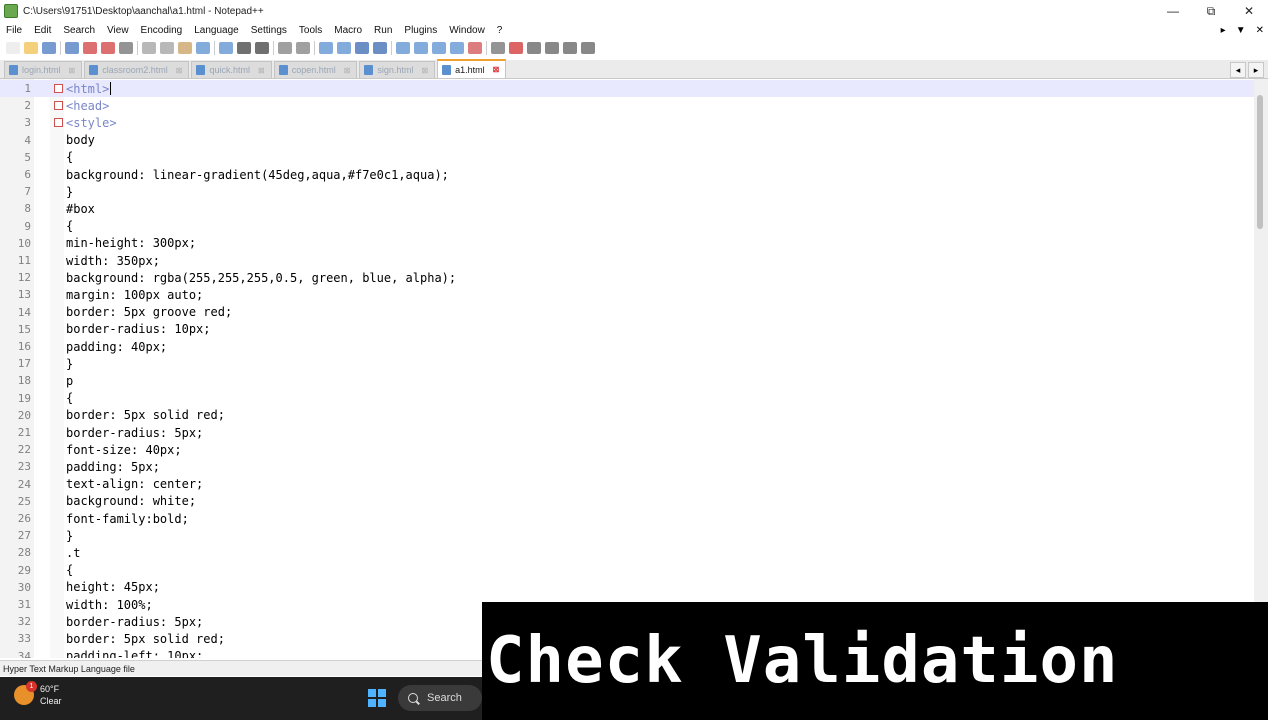 The width and height of the screenshot is (1268, 720). Describe the element at coordinates (137, 69) in the screenshot. I see `tab-classroom2-html: classroom2.html ⊠` at that location.